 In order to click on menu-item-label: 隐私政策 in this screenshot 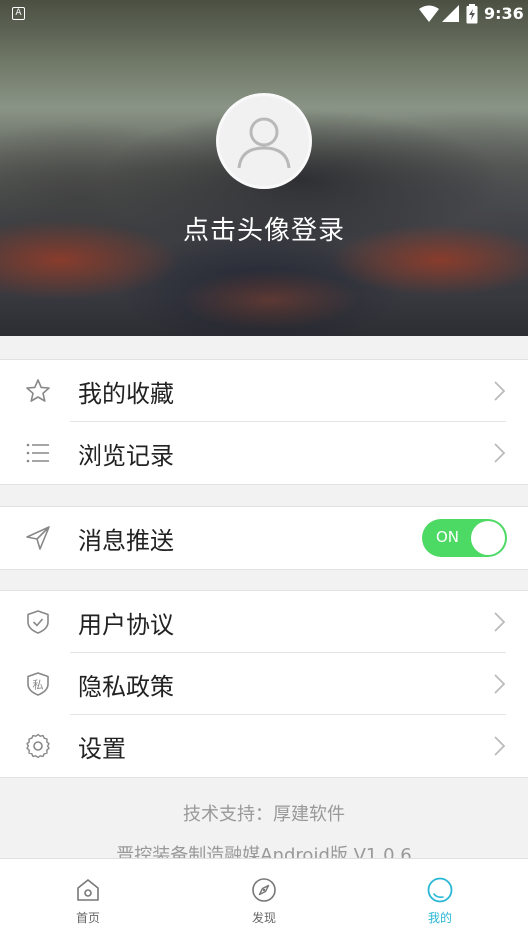, I will do `click(126, 687)`.